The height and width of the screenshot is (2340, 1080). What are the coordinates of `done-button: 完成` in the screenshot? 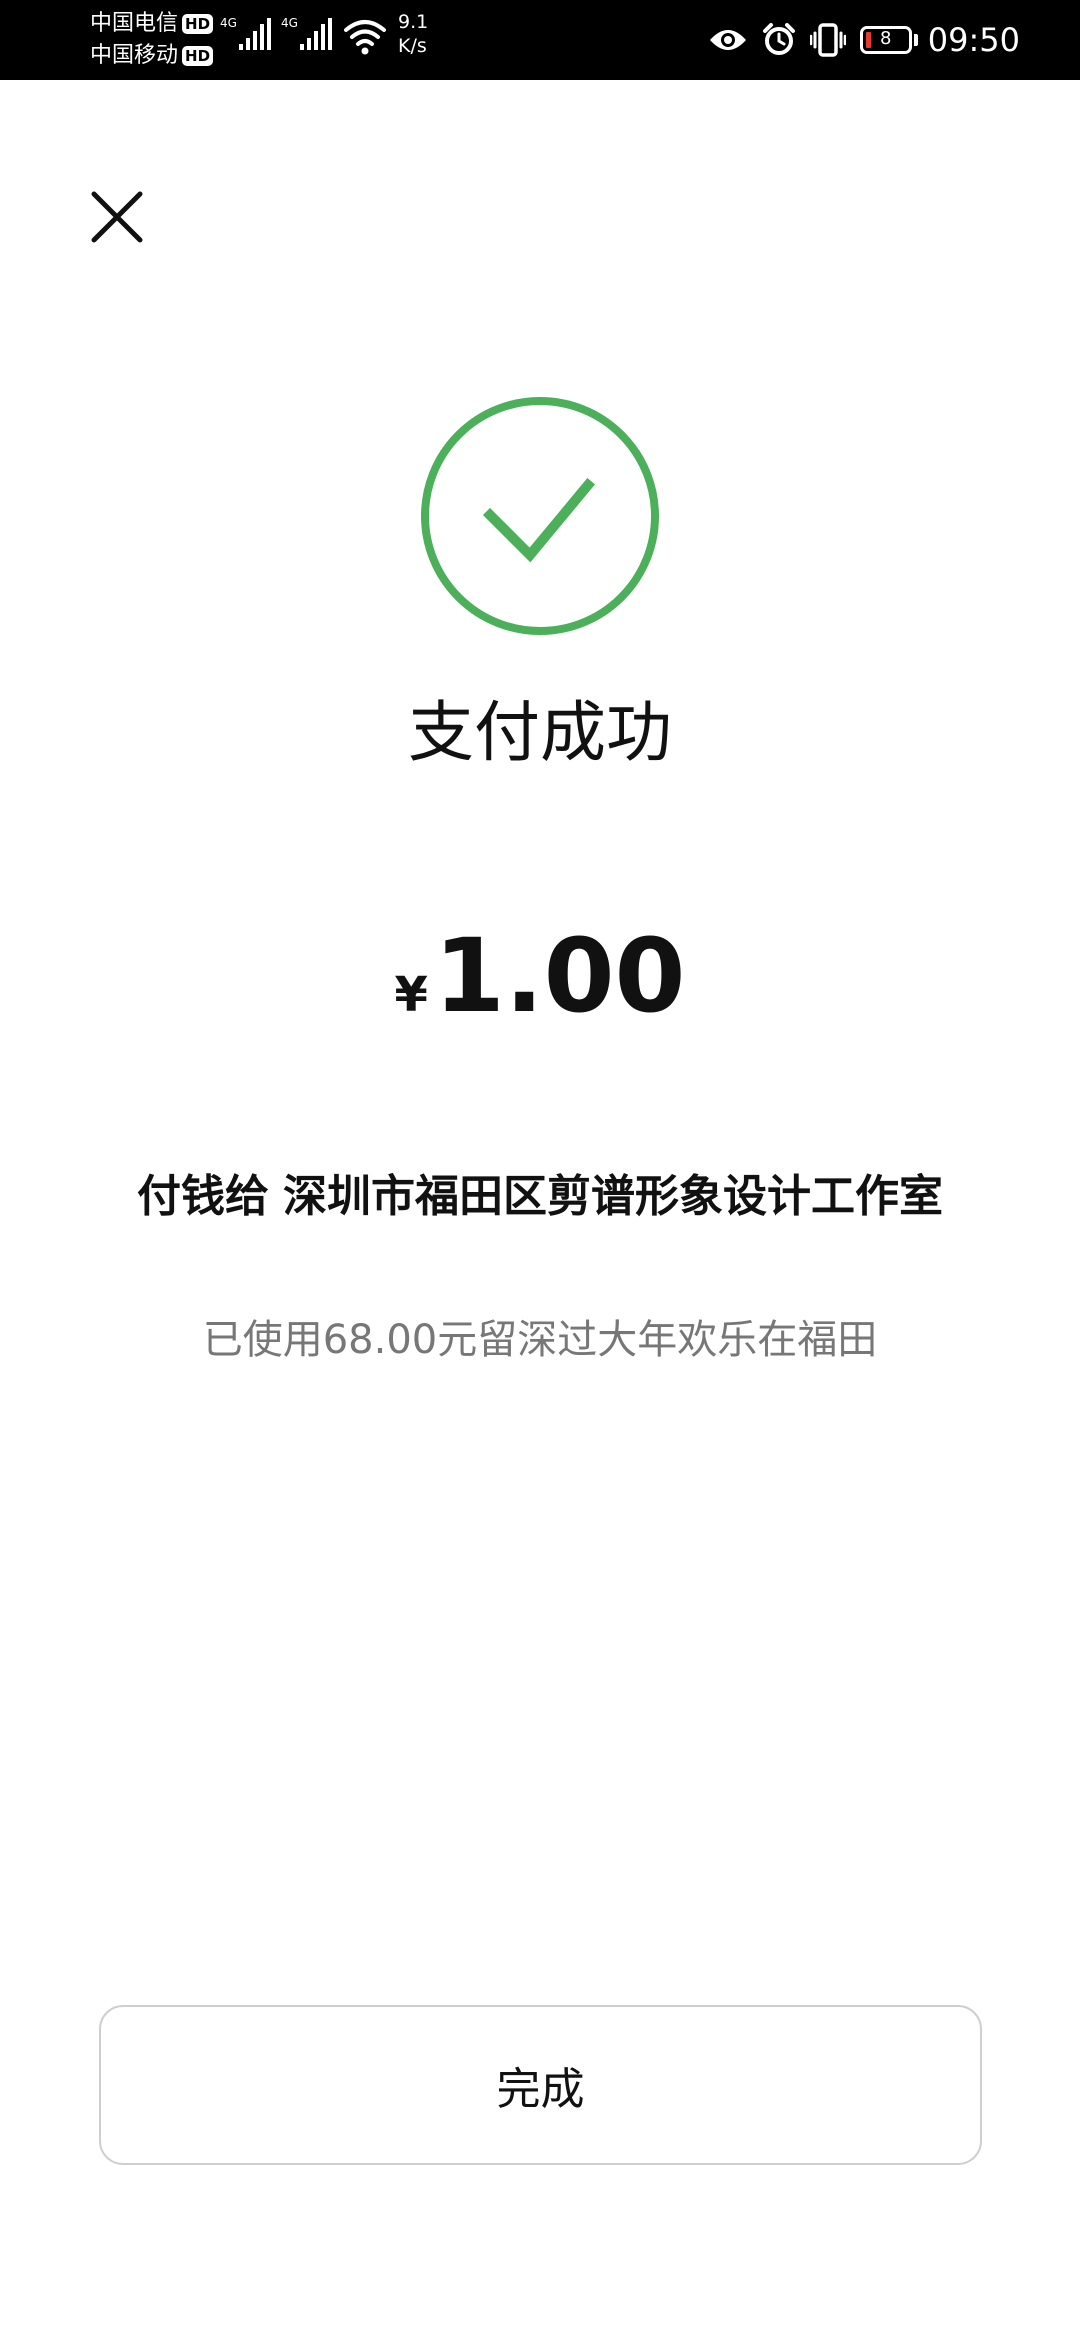 It's located at (540, 2085).